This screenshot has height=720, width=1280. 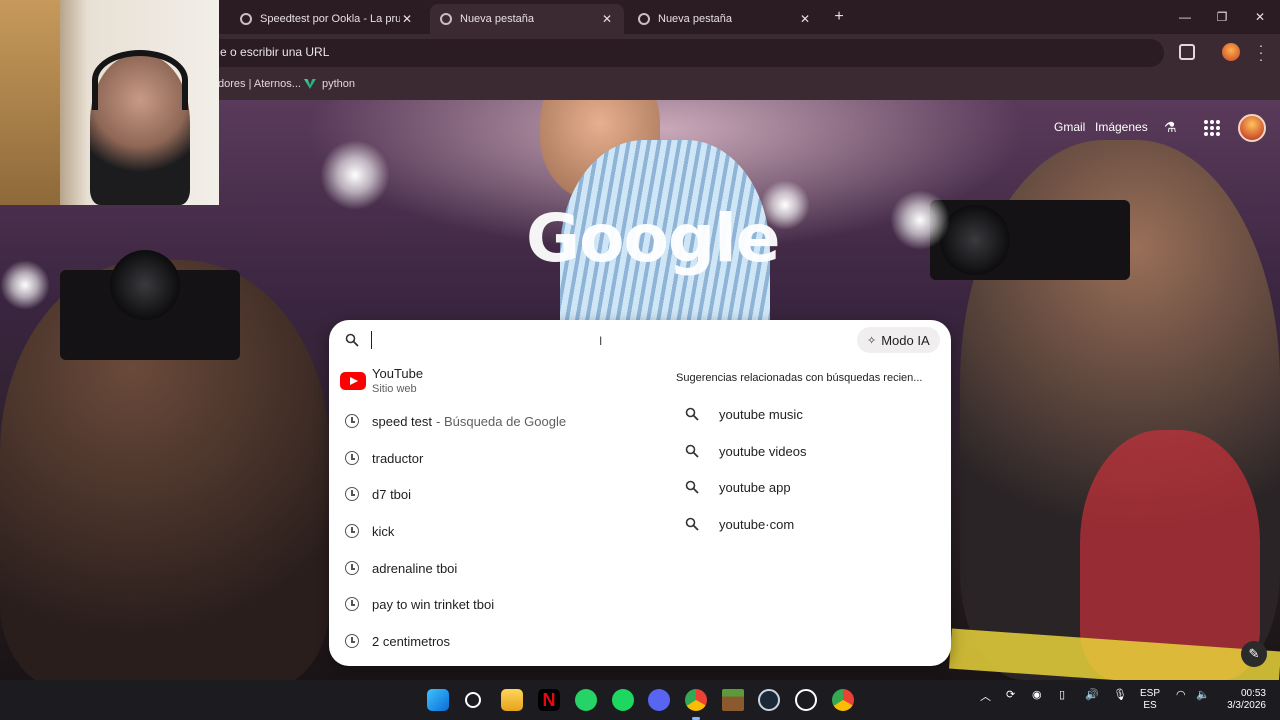 I want to click on related-suggestion: youtube videos, so click(x=745, y=451).